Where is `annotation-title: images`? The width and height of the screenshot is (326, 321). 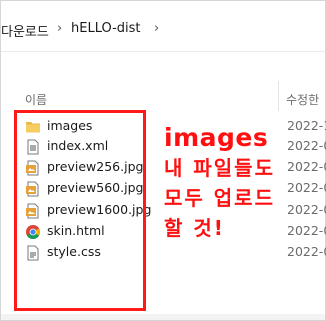
annotation-title: images is located at coordinates (216, 137).